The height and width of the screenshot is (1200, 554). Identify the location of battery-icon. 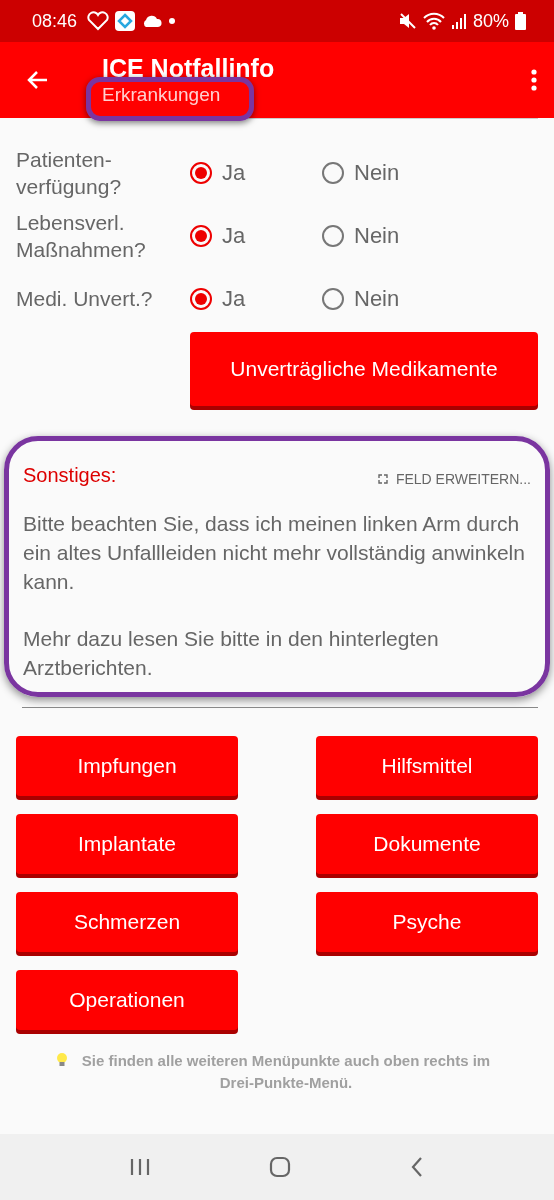
(520, 21).